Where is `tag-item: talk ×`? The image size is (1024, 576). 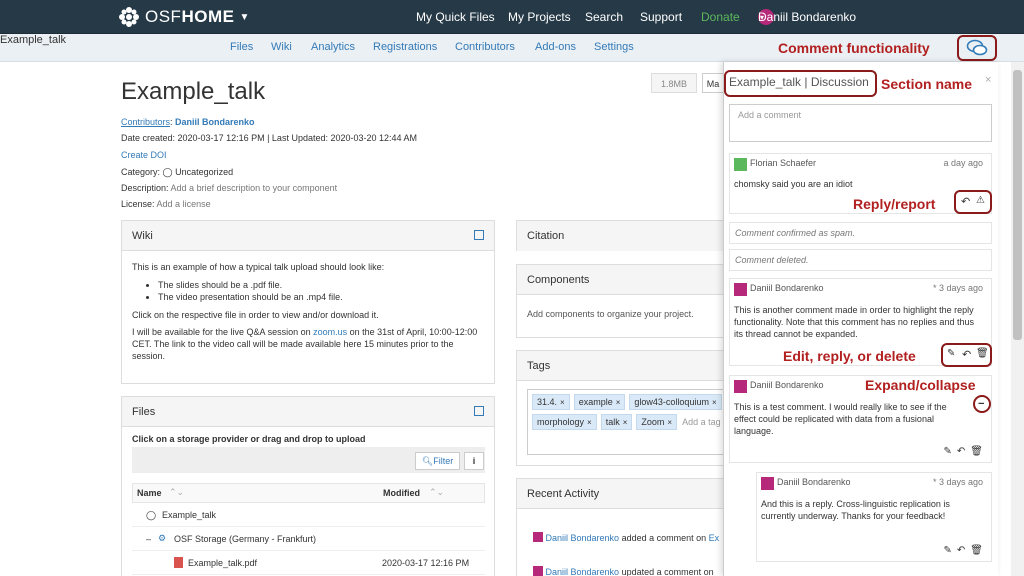 tag-item: talk × is located at coordinates (616, 422).